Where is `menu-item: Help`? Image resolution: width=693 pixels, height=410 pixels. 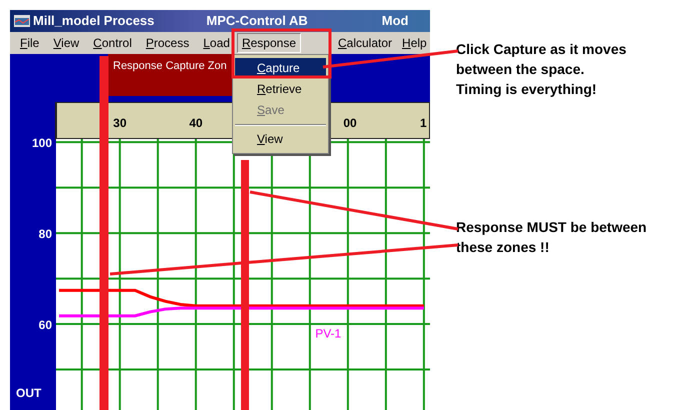
menu-item: Help is located at coordinates (413, 43).